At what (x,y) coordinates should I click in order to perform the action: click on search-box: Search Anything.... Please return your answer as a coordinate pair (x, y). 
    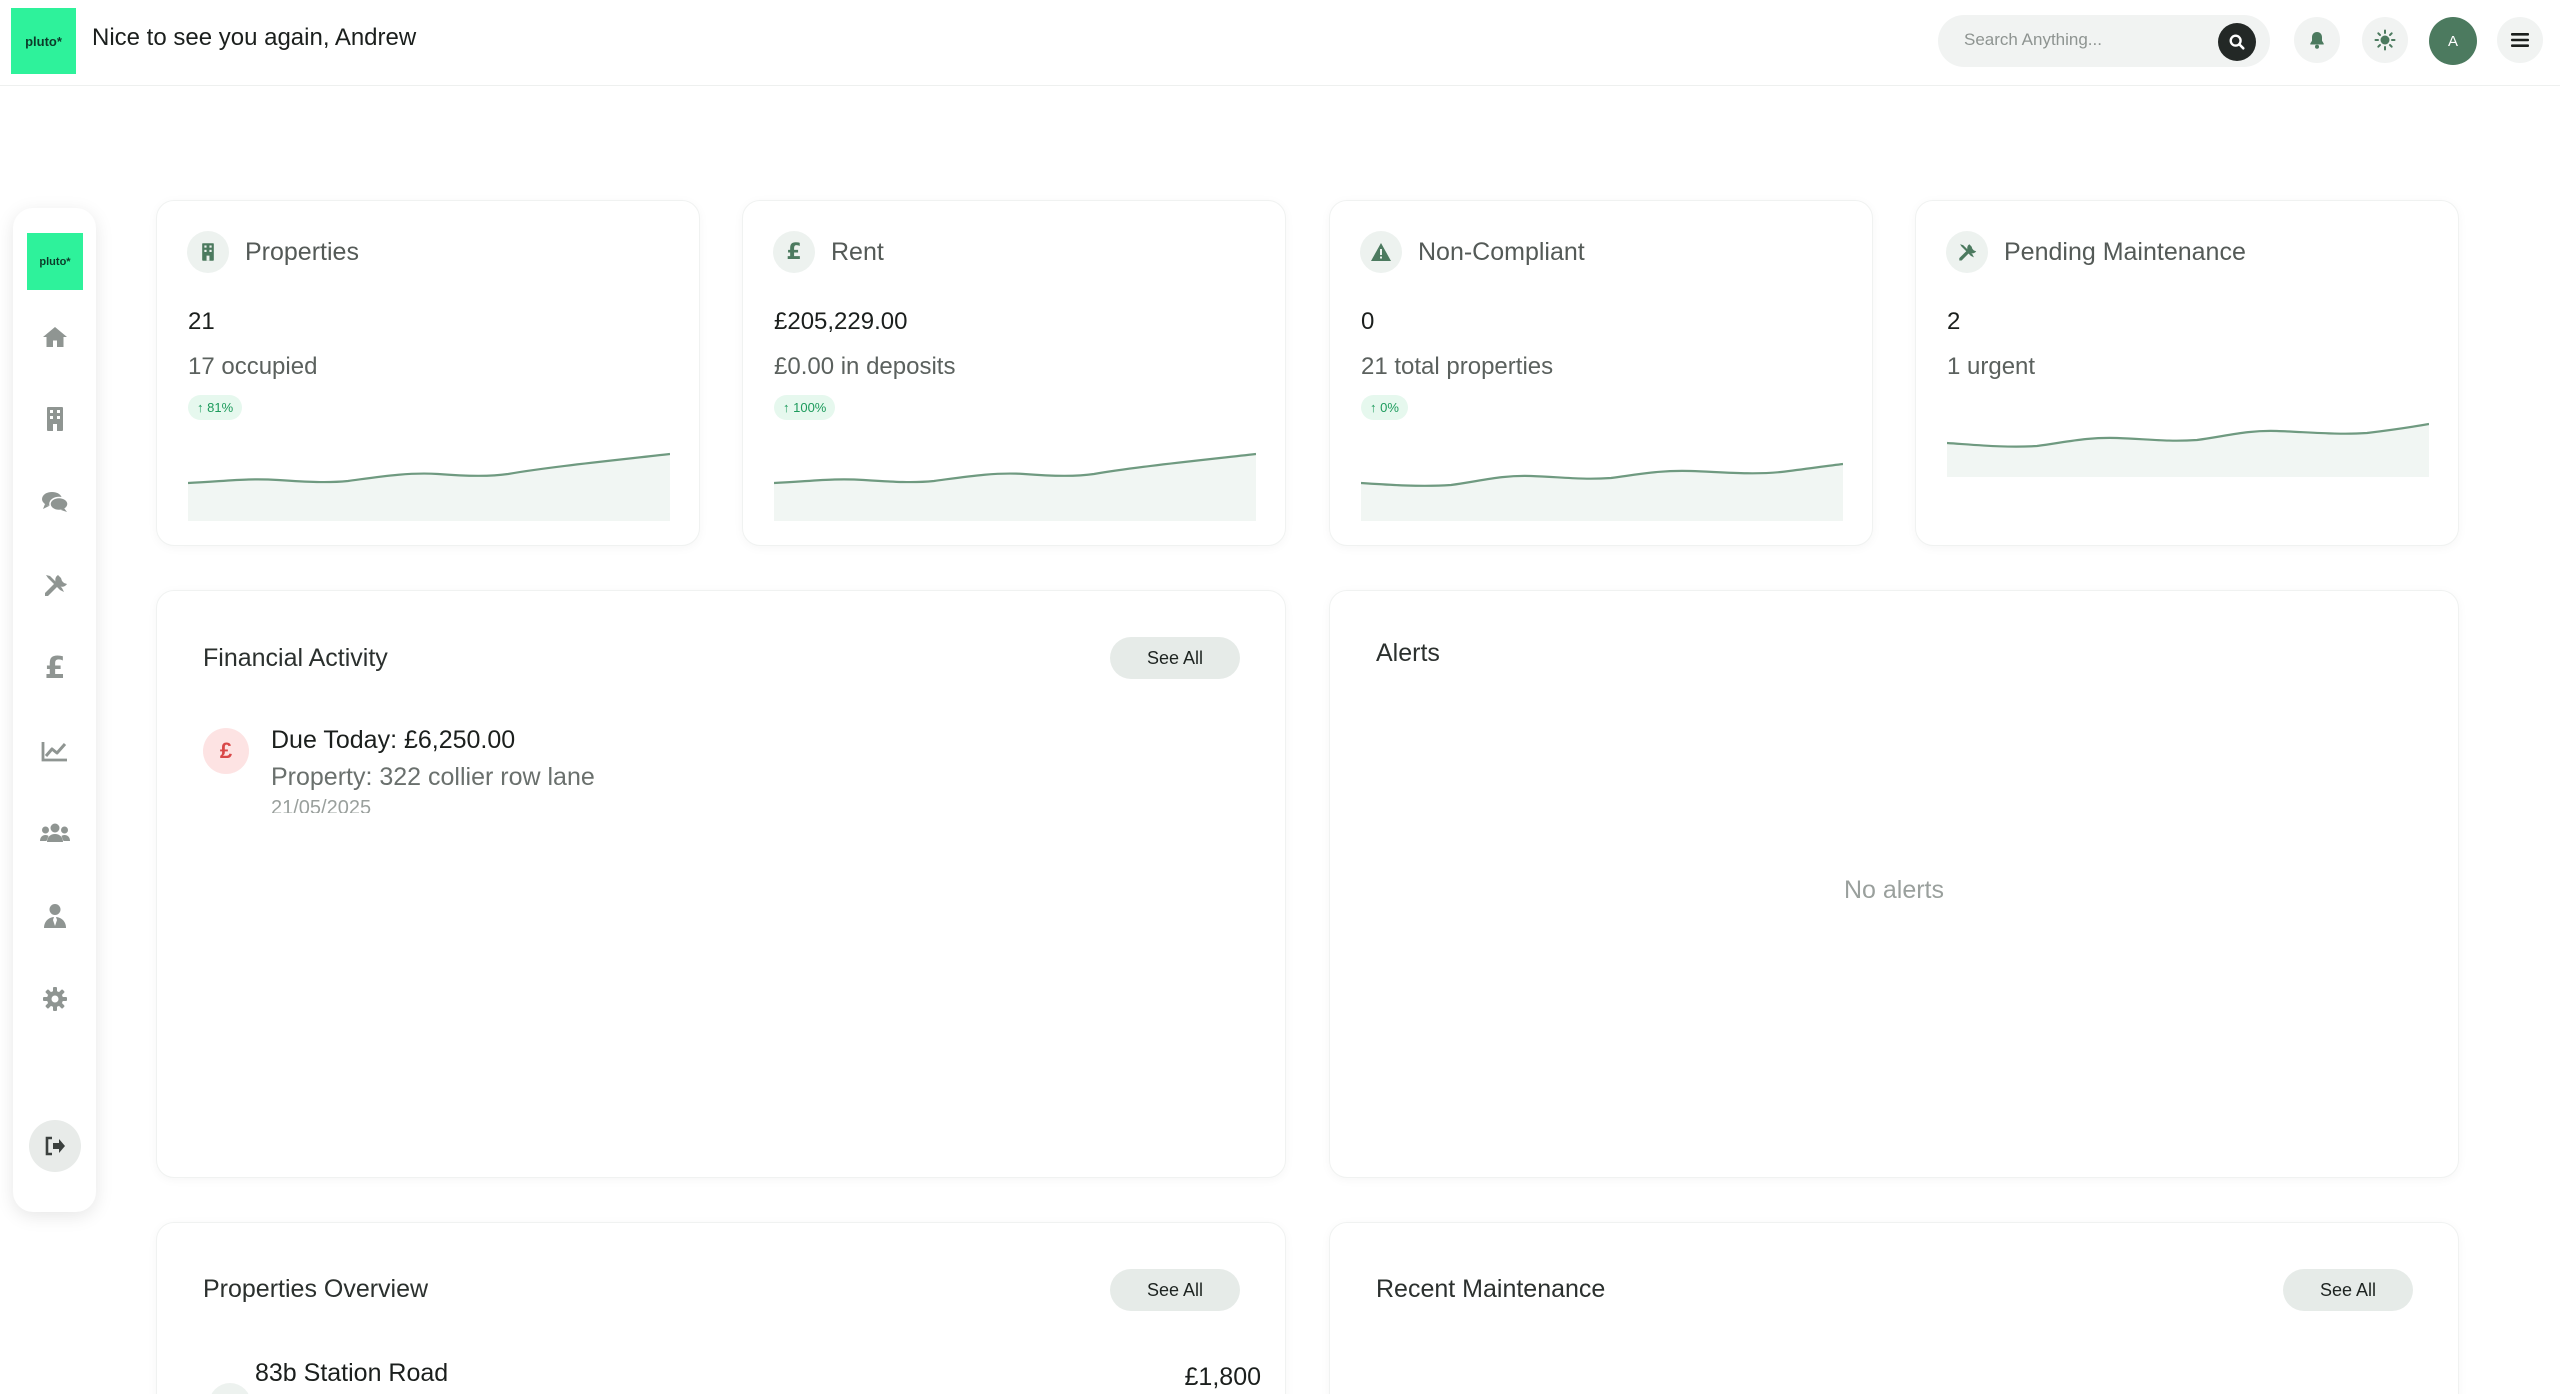
    Looking at the image, I should click on (2104, 41).